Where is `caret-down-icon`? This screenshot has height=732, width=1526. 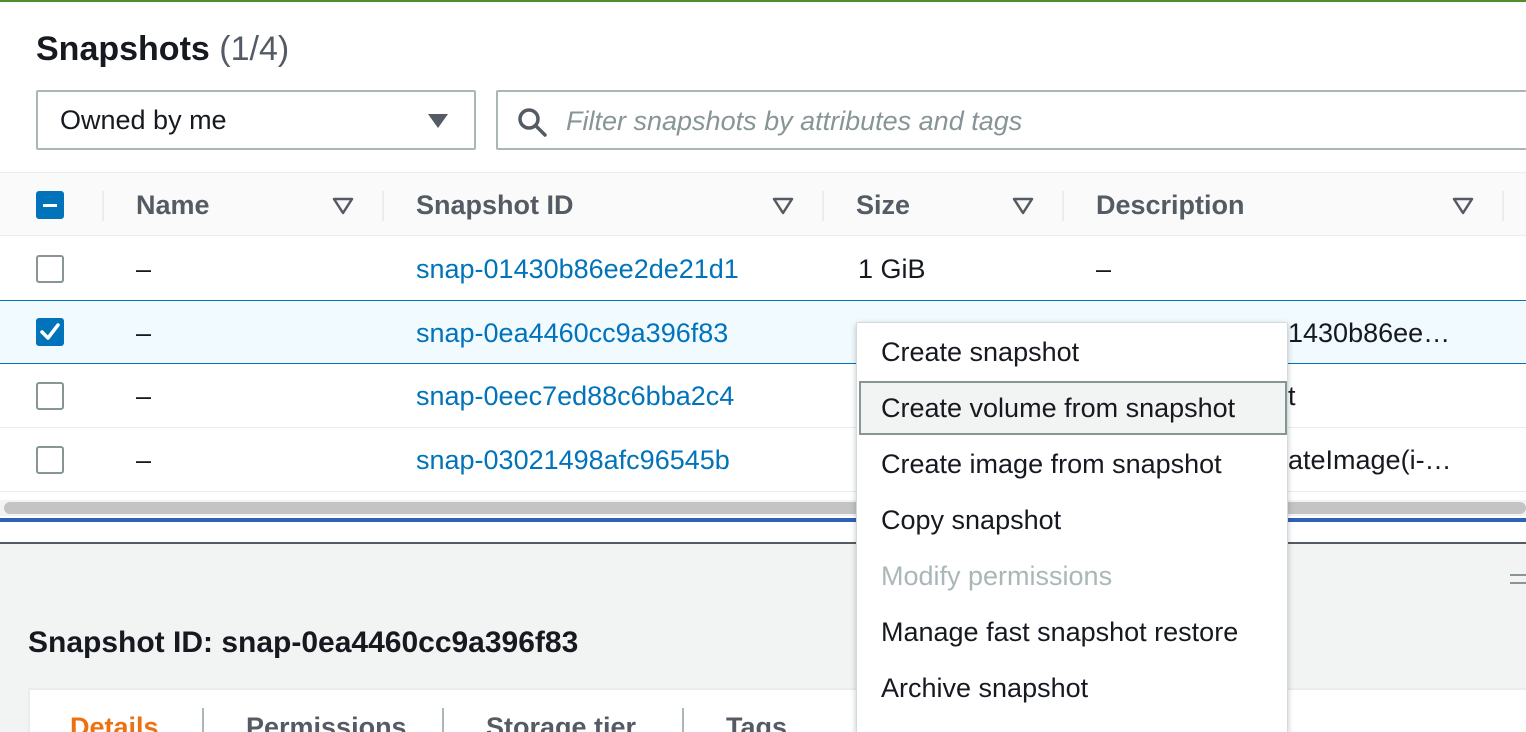 caret-down-icon is located at coordinates (438, 121).